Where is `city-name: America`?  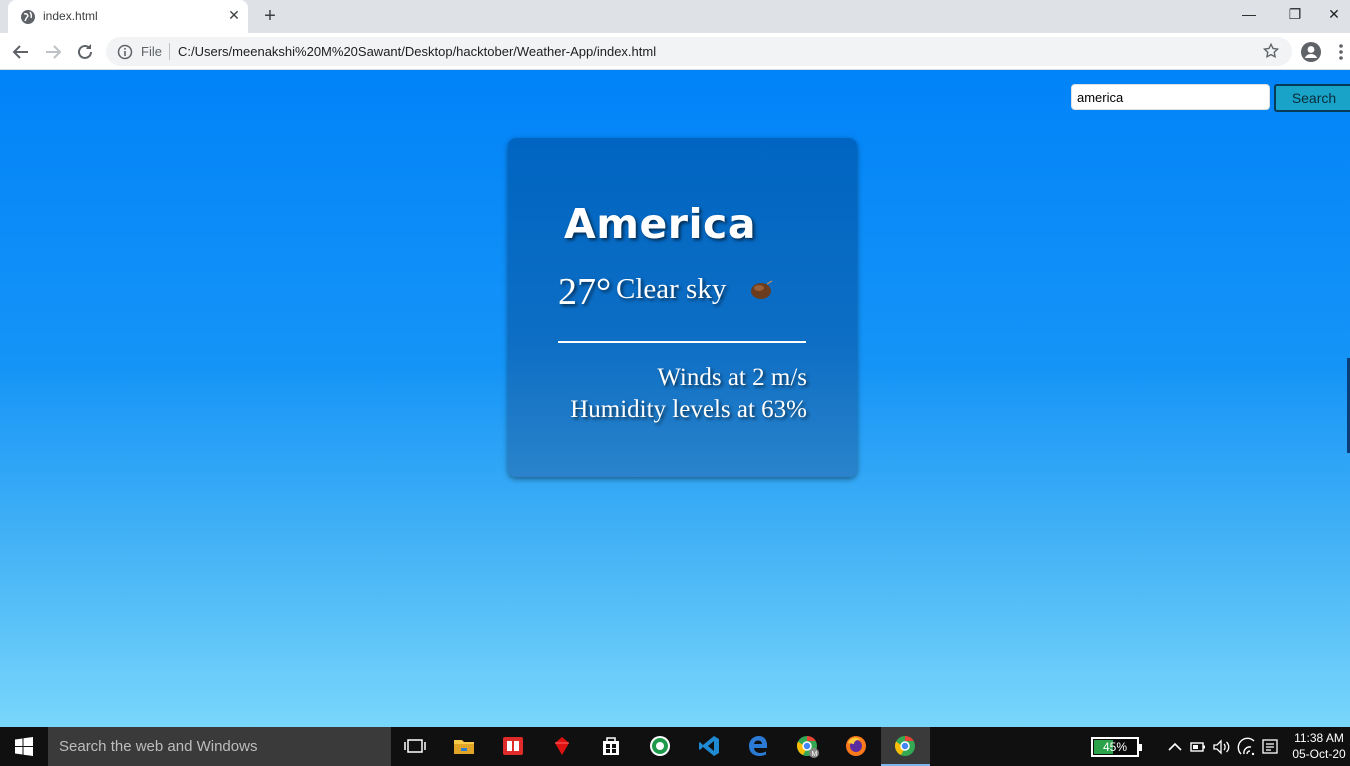
city-name: America is located at coordinates (660, 224).